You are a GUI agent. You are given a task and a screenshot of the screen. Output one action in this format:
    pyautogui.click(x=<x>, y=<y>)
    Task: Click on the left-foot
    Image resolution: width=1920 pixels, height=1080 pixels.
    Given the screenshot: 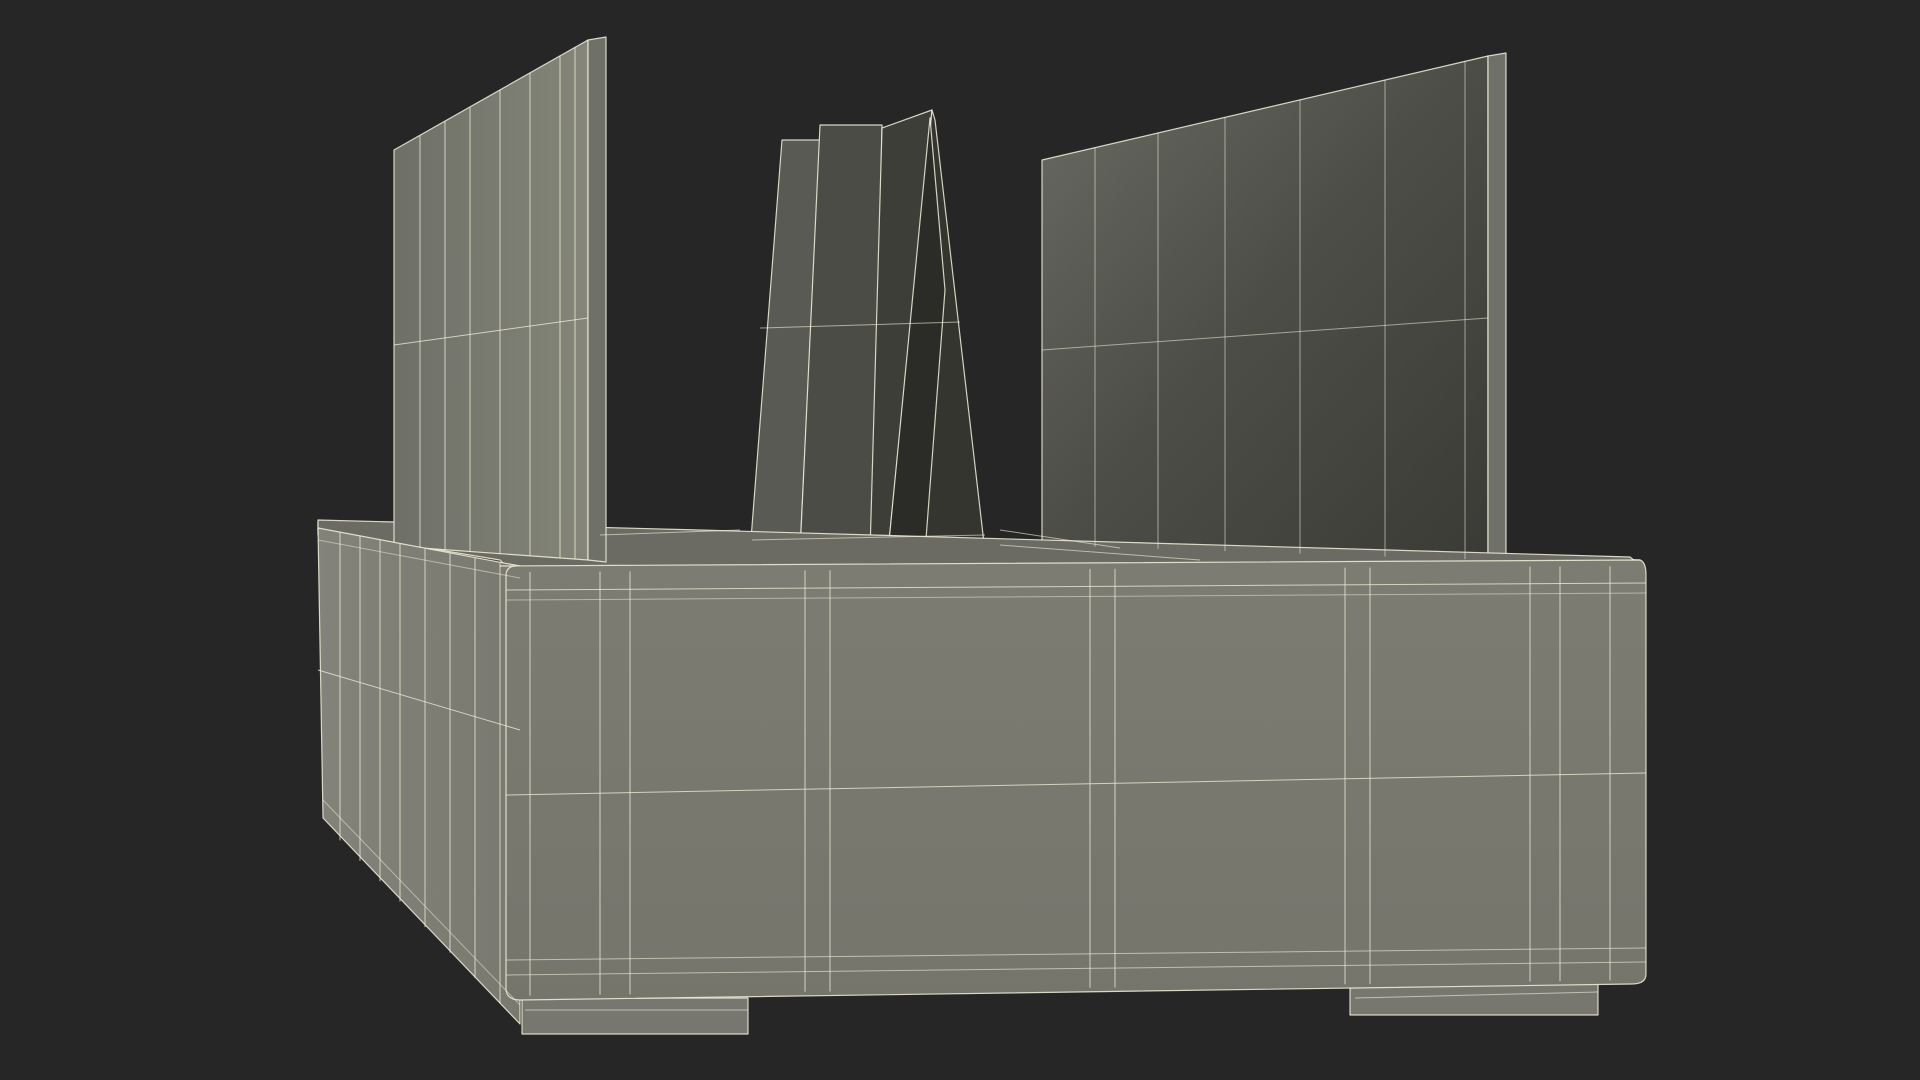 What is the action you would take?
    pyautogui.click(x=635, y=1016)
    